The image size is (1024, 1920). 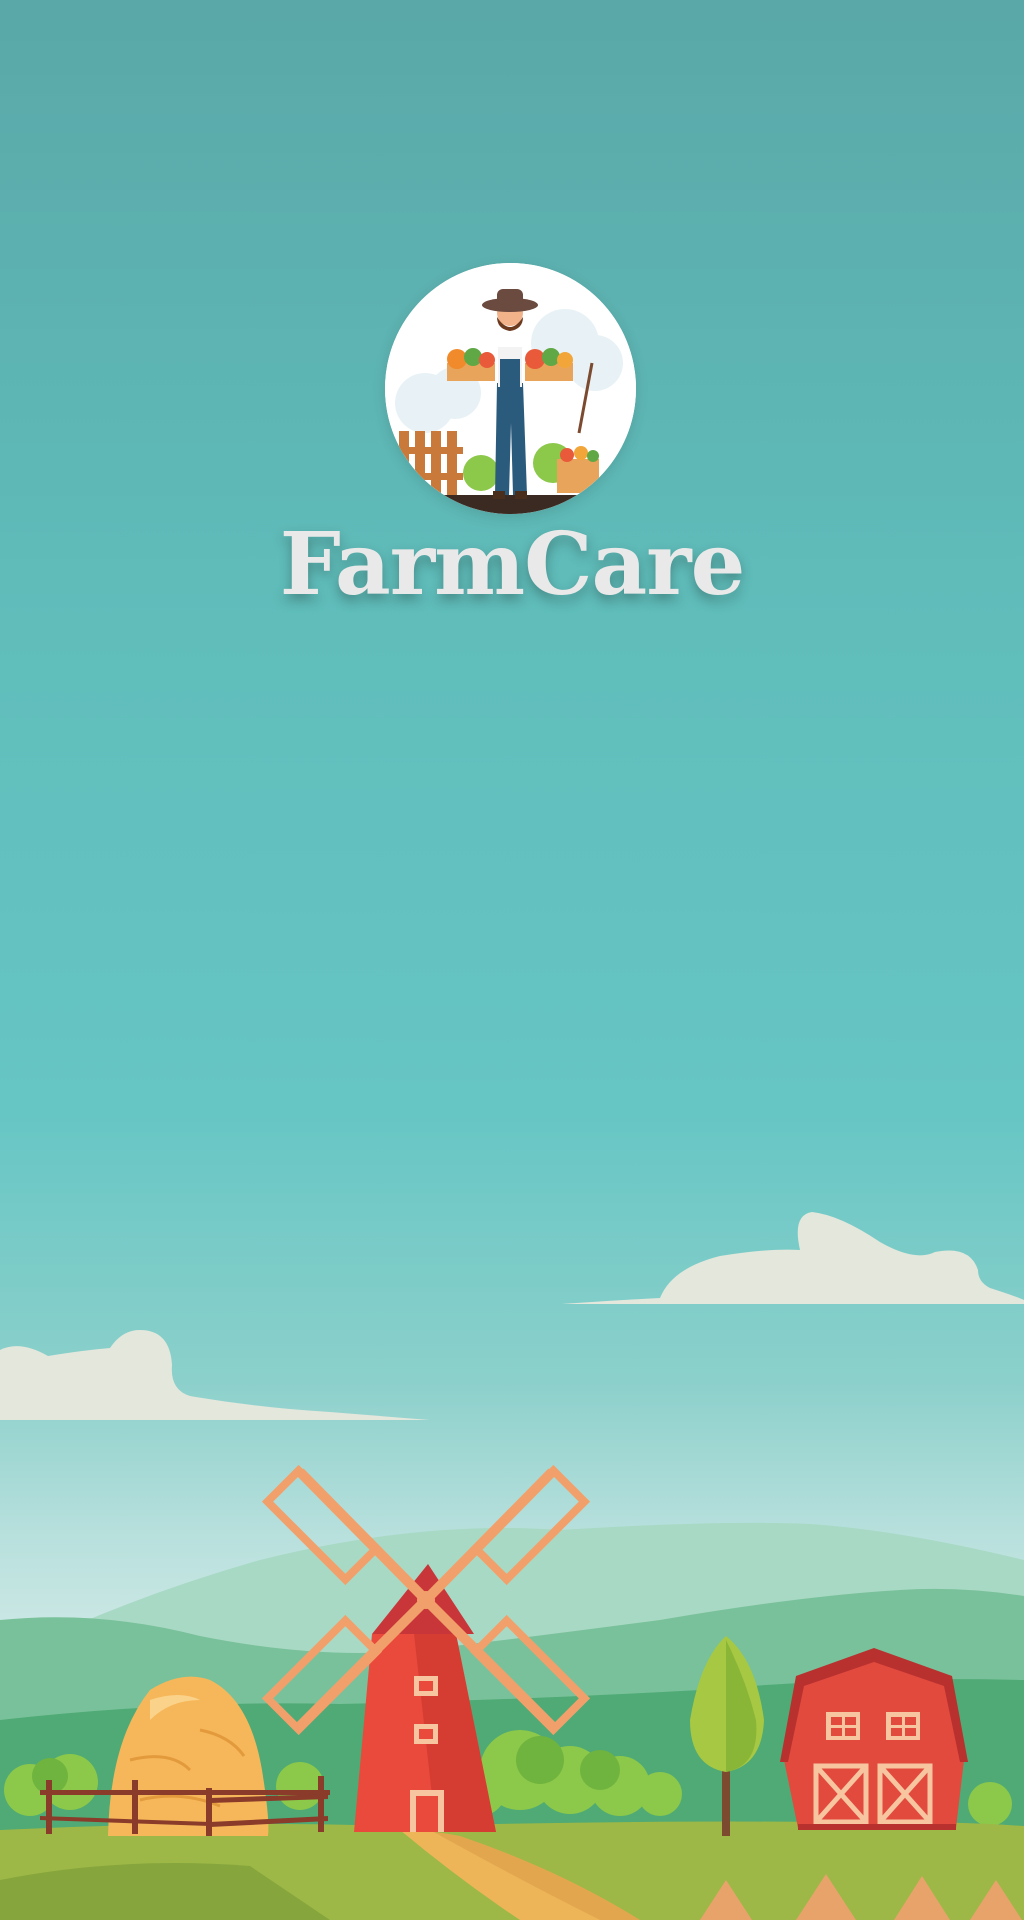 I want to click on app-title: FarmCare, so click(x=512, y=564).